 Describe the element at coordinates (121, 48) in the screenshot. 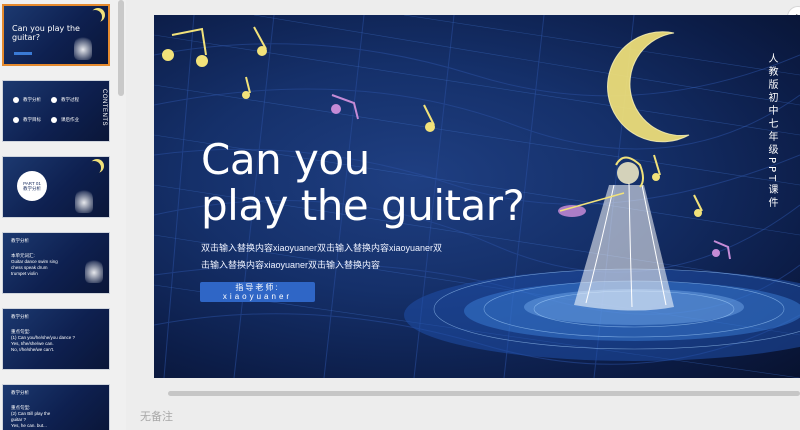

I see `thumbnail-scrollbar` at that location.